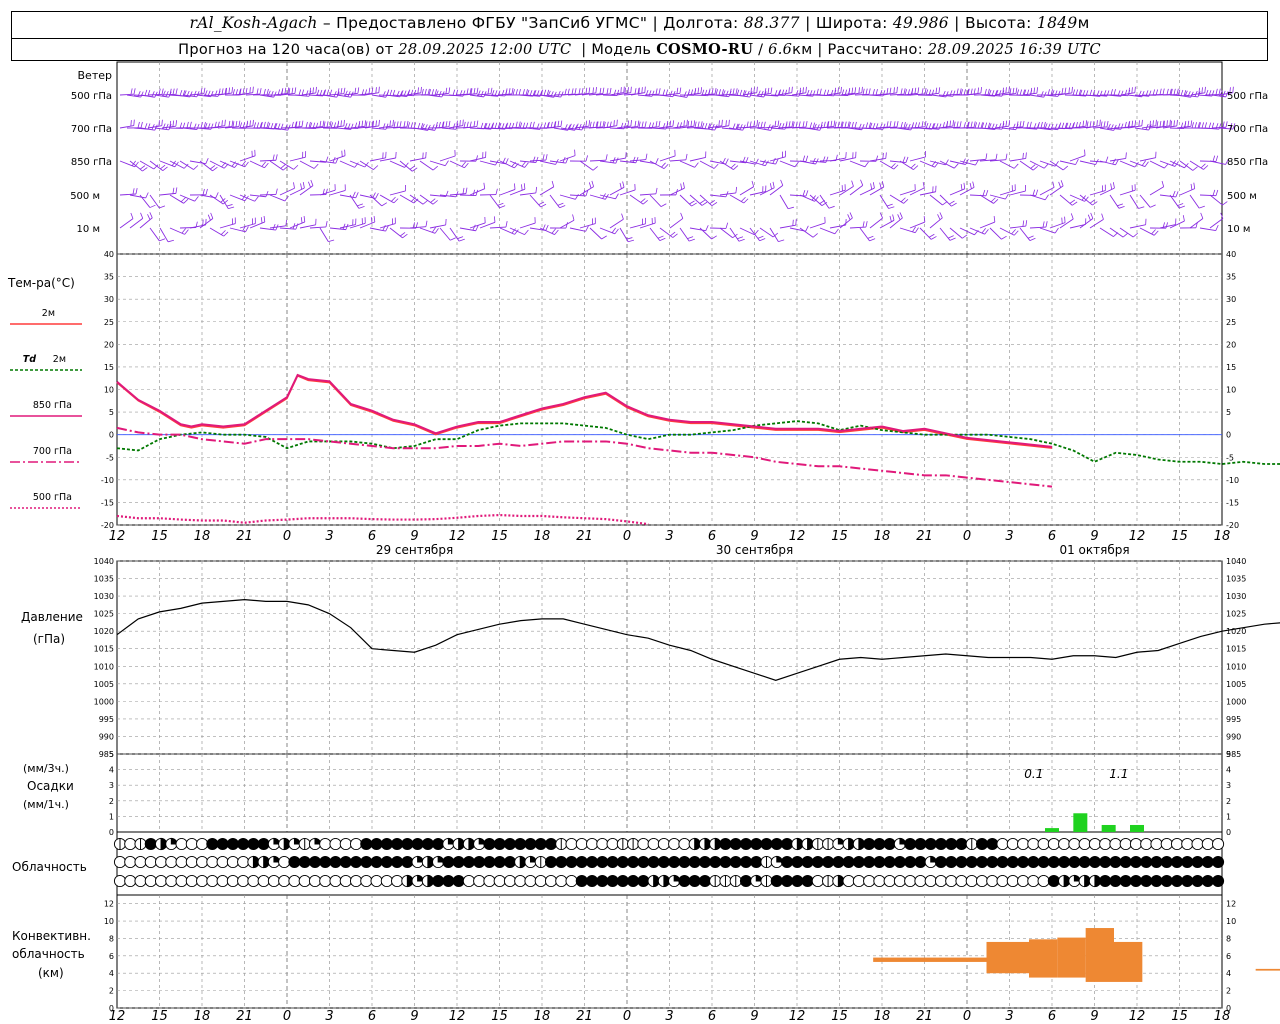  I want to click on x-tick-label: 0, so click(967, 536).